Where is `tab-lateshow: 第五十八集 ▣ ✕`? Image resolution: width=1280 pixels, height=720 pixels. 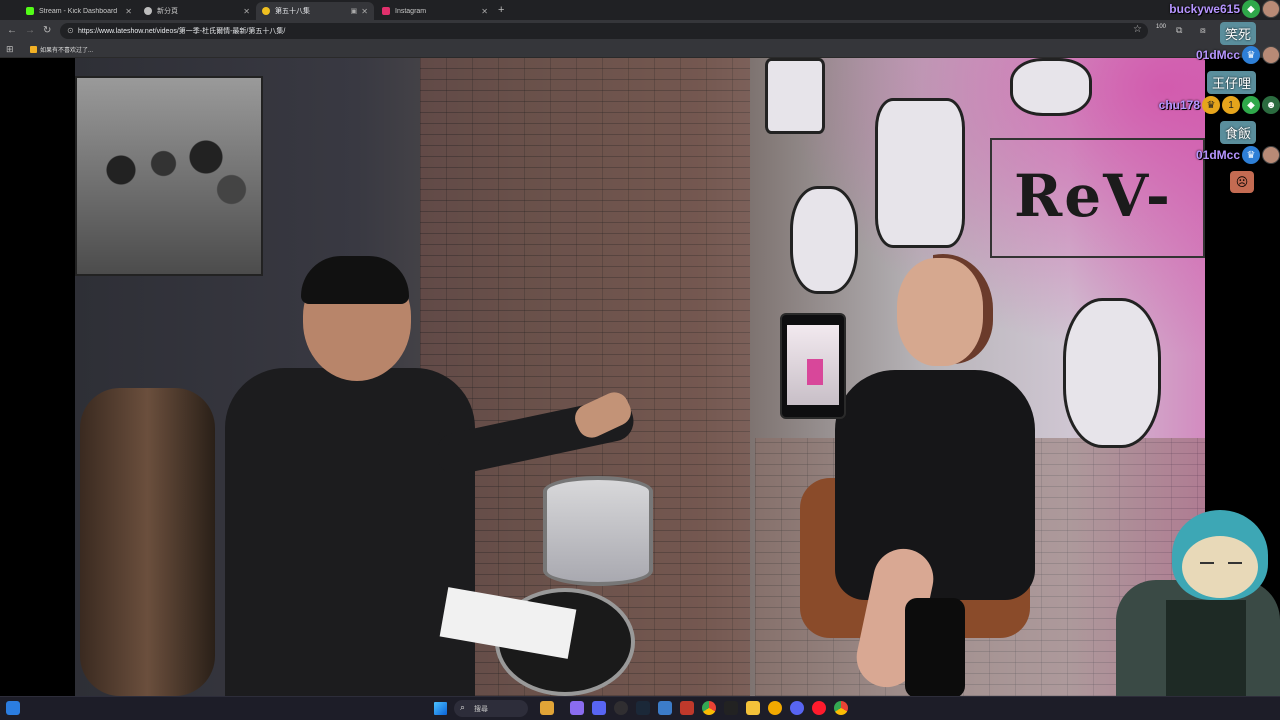
tab-lateshow: 第五十八集 ▣ ✕ is located at coordinates (315, 11).